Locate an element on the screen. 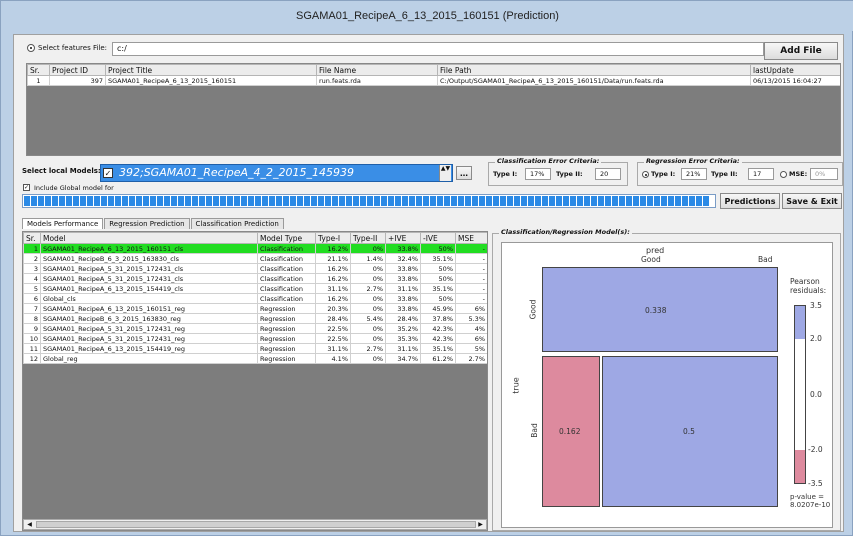 This screenshot has height=536, width=853. performance-cell: 2.7% is located at coordinates (368, 348).